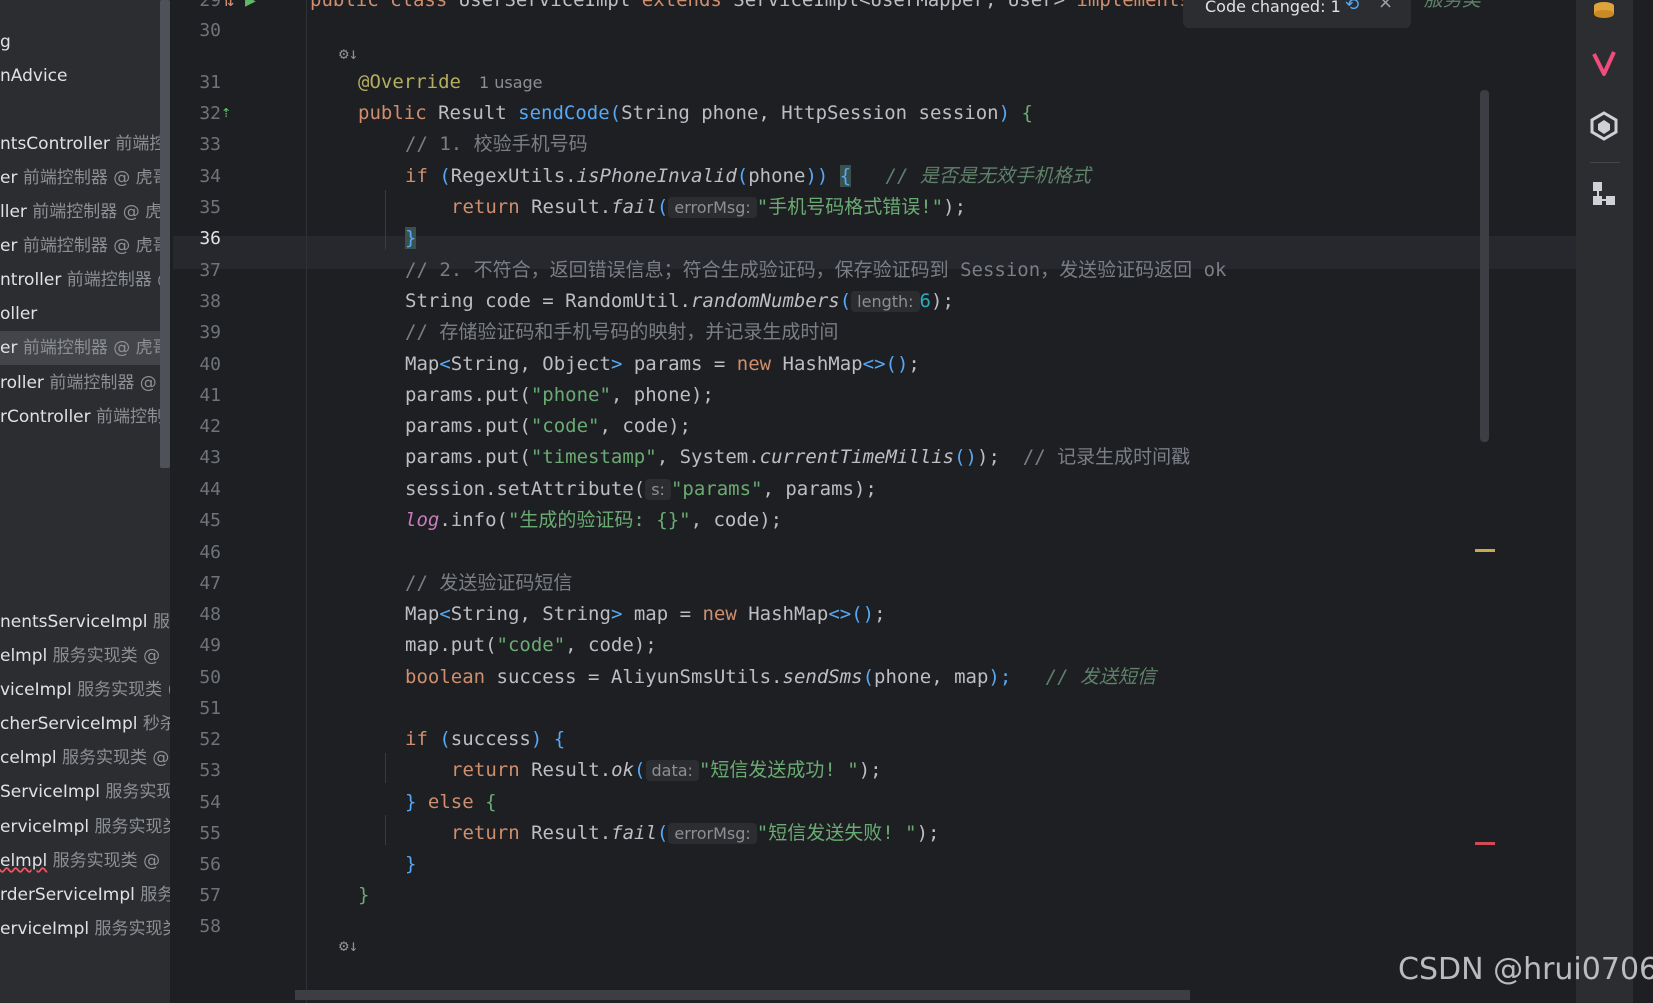 This screenshot has height=1003, width=1653. Describe the element at coordinates (422, 520) in the screenshot. I see `token: log` at that location.